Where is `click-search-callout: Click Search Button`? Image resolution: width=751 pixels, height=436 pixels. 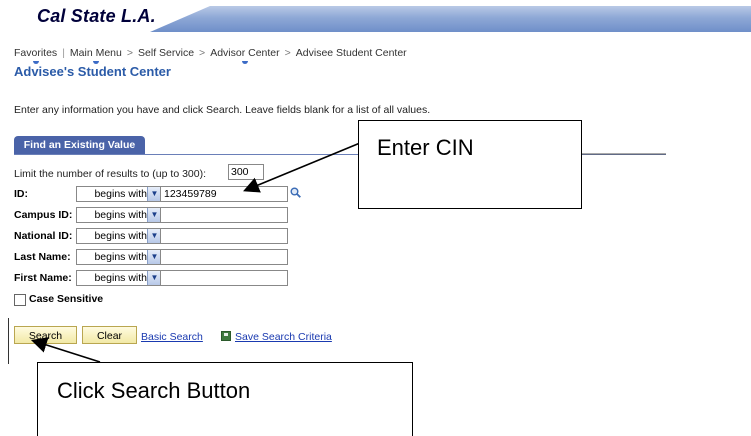 click-search-callout: Click Search Button is located at coordinates (225, 399).